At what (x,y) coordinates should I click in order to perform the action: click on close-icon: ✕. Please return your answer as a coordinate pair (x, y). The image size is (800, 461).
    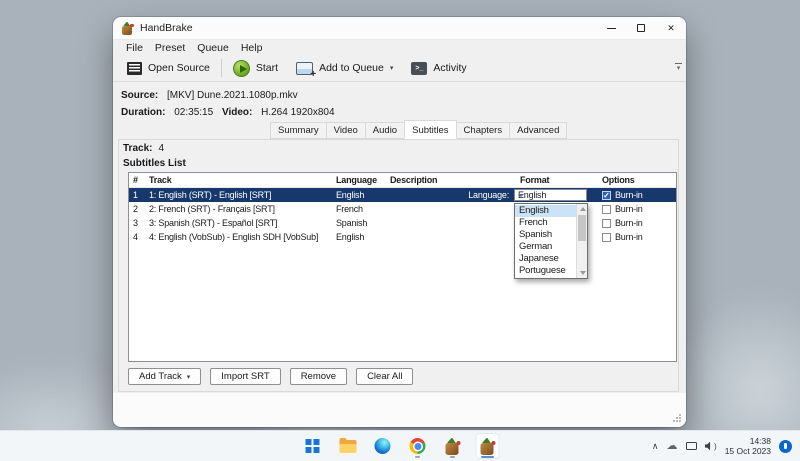
    Looking at the image, I should click on (671, 27).